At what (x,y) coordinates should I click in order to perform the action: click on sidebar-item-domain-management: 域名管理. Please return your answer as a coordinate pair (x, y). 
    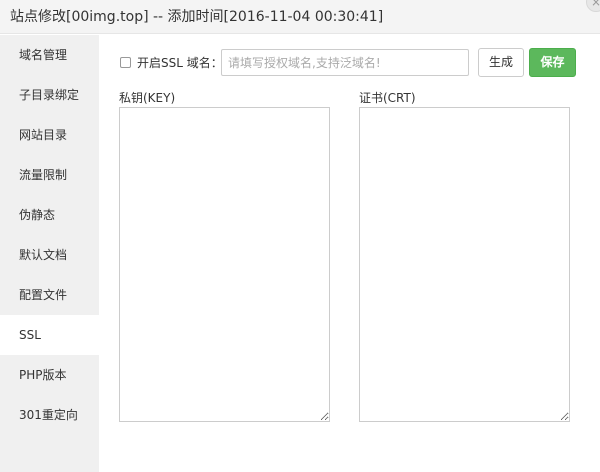
    Looking at the image, I should click on (49, 55).